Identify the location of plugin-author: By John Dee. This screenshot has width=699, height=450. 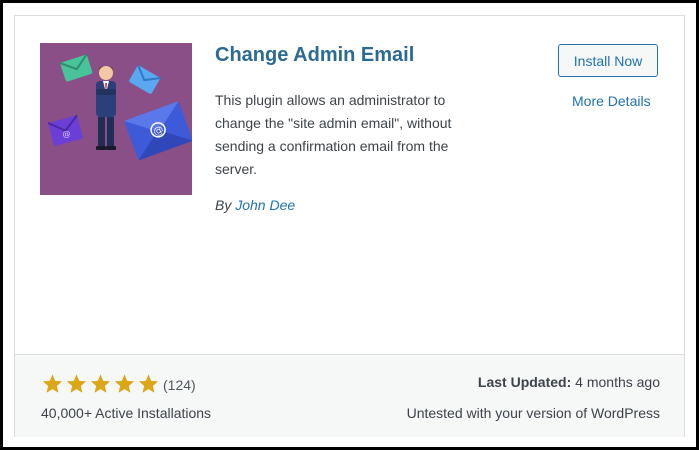
(255, 205).